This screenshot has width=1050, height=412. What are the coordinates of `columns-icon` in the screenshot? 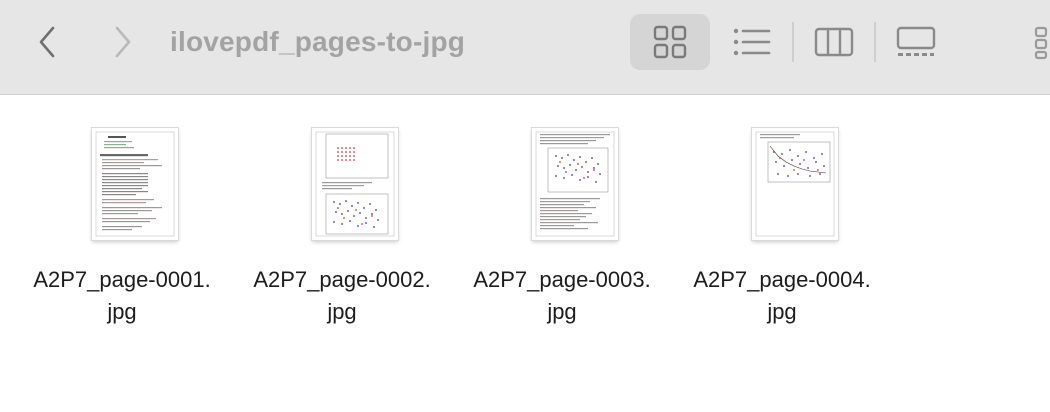 It's located at (834, 42).